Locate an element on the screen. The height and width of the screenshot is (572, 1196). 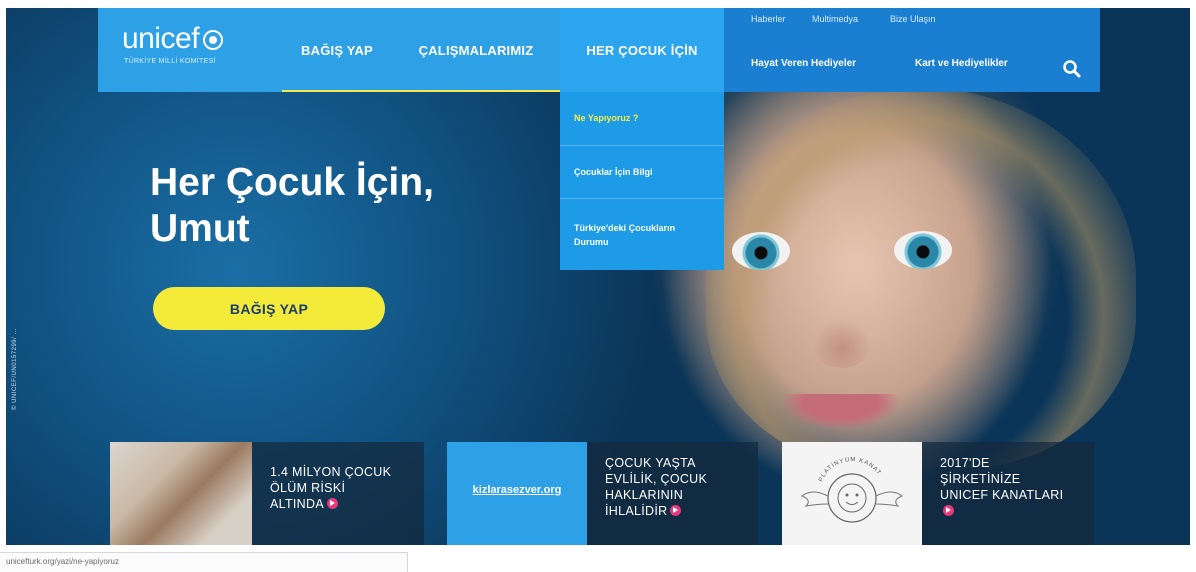
dropdown-item-info-for-children: Çocuklar İçin Bilgi is located at coordinates (642, 171).